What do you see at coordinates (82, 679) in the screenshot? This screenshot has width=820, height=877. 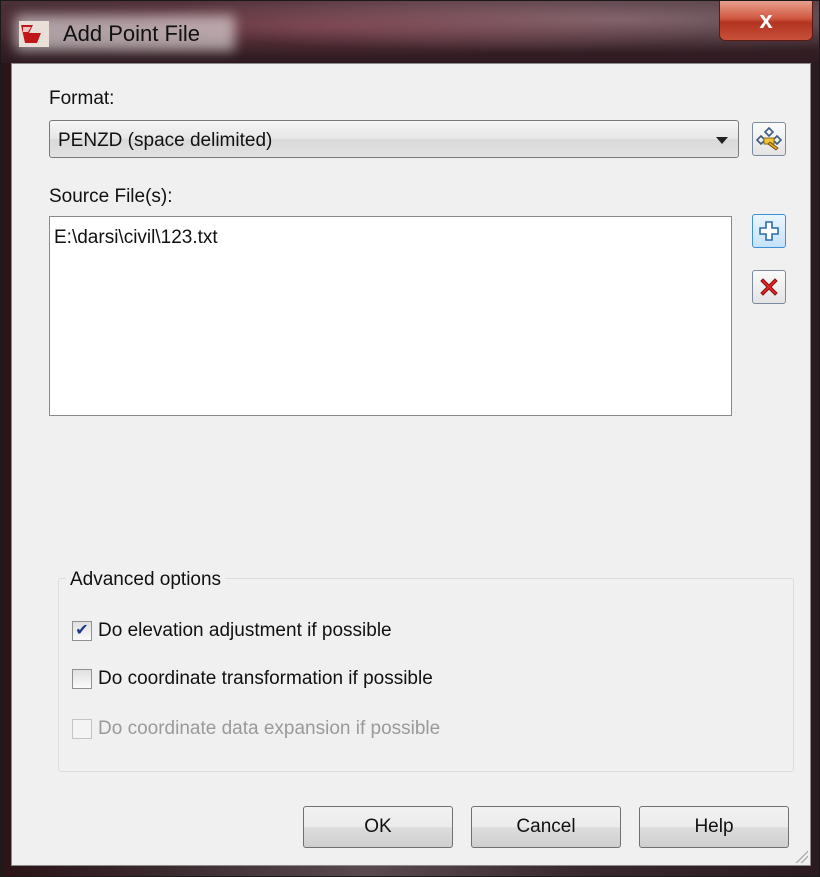 I see `coordinate-transformation-checkbox` at bounding box center [82, 679].